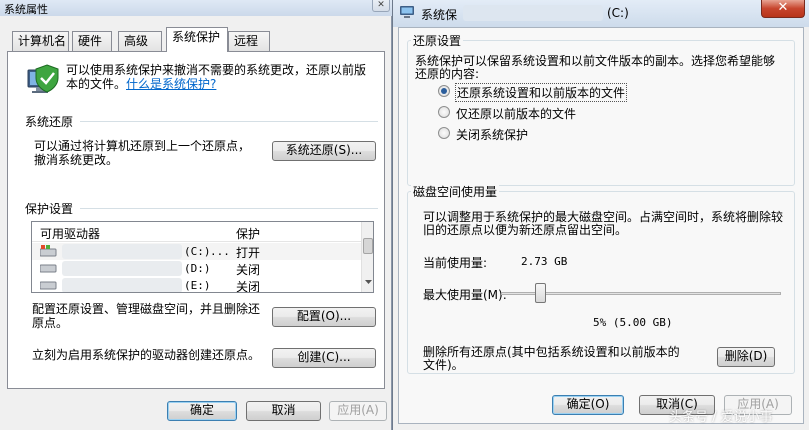  I want to click on drive-row: (E:) 关闭, so click(197, 285).